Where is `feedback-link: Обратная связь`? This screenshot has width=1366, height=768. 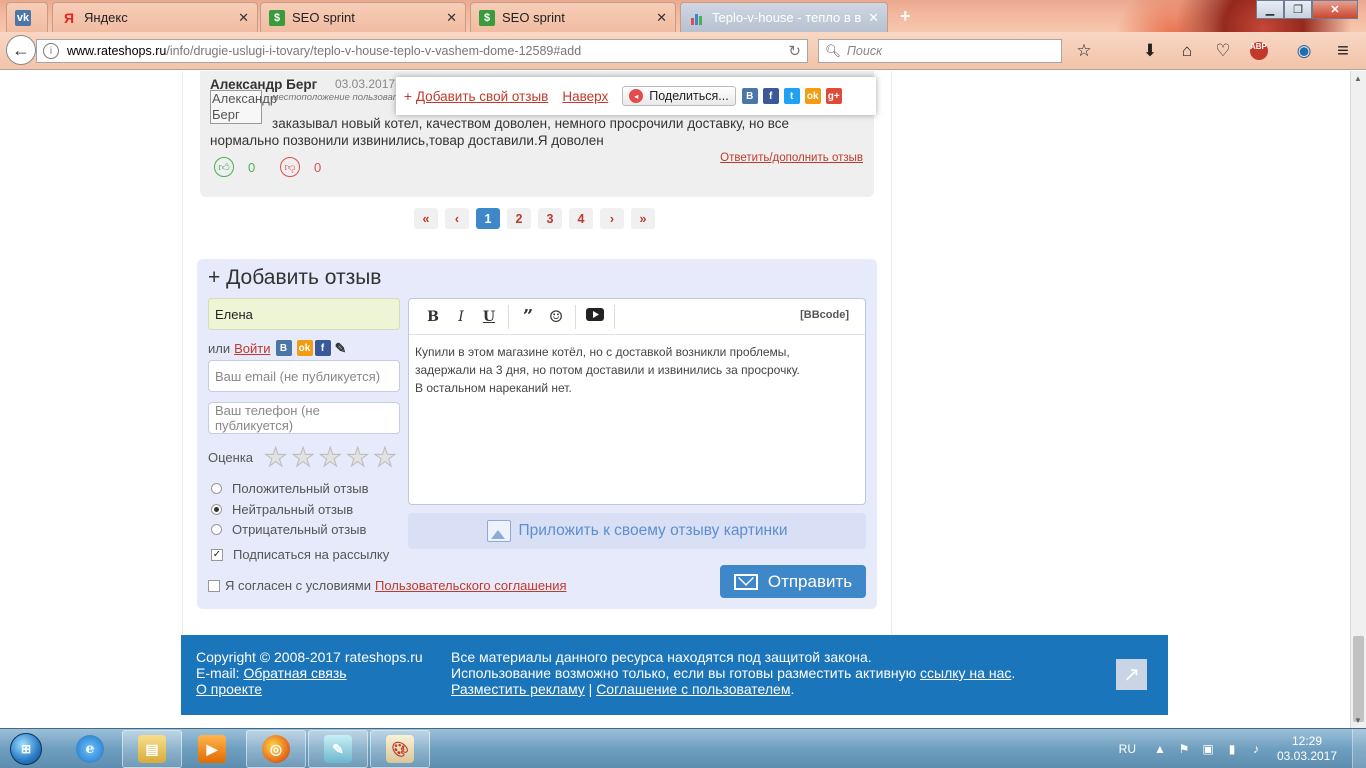 feedback-link: Обратная связь is located at coordinates (294, 673).